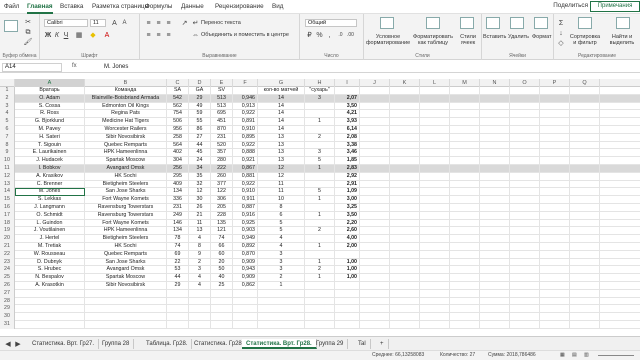  What do you see at coordinates (495, 83) in the screenshot?
I see `column-header: N` at bounding box center [495, 83].